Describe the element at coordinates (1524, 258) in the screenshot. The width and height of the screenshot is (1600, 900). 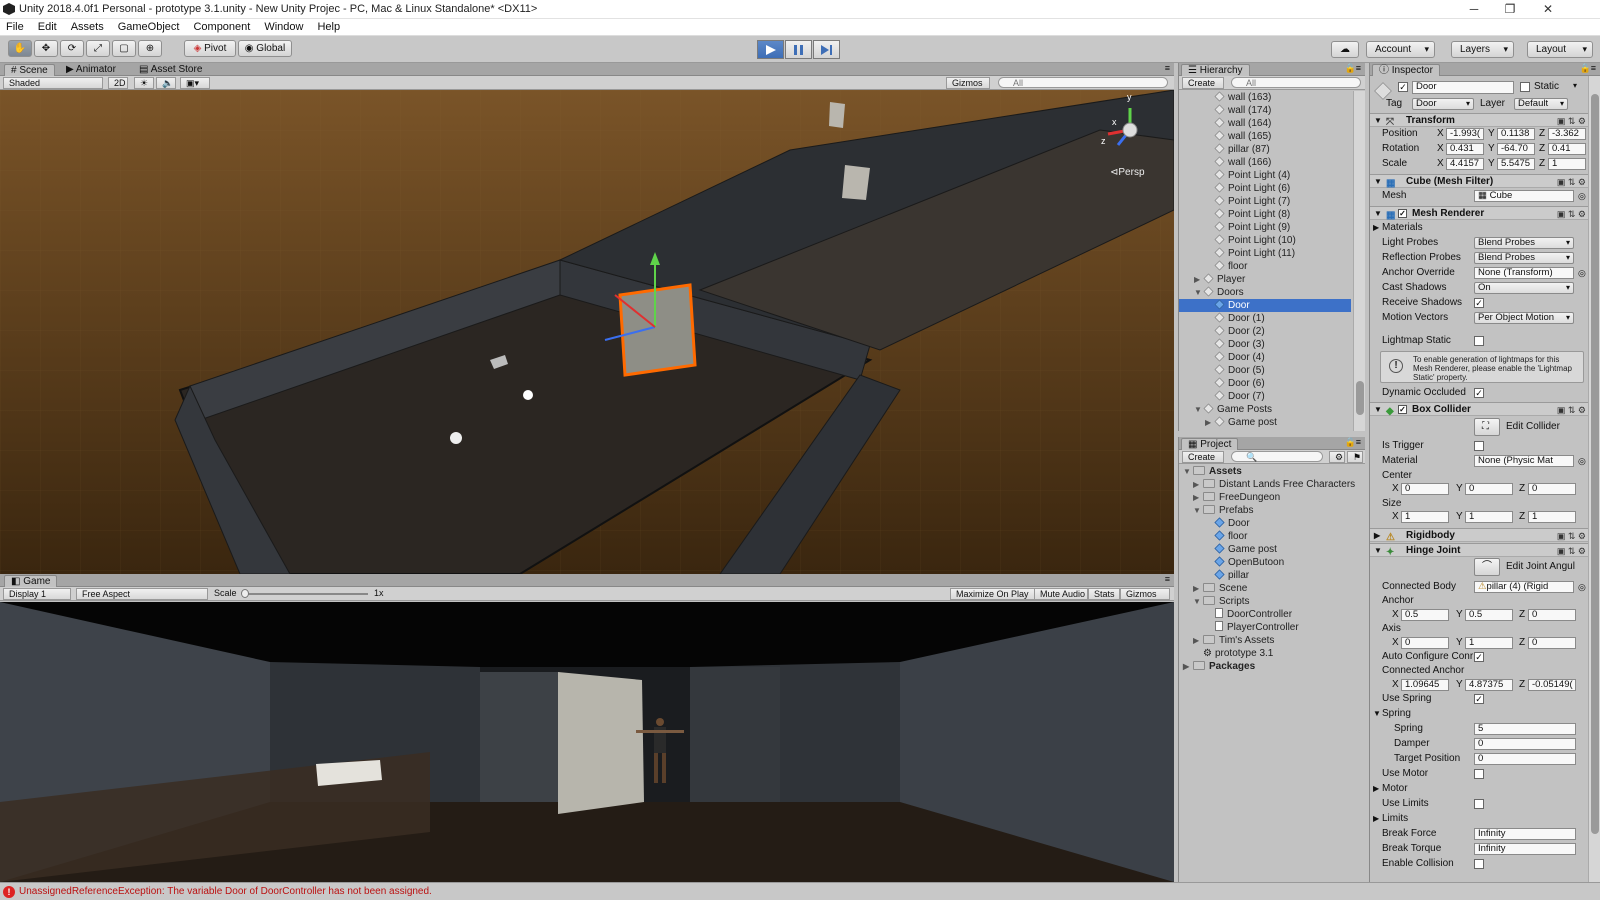
I see `reflection-probes-dropdown: Blend Probes` at that location.